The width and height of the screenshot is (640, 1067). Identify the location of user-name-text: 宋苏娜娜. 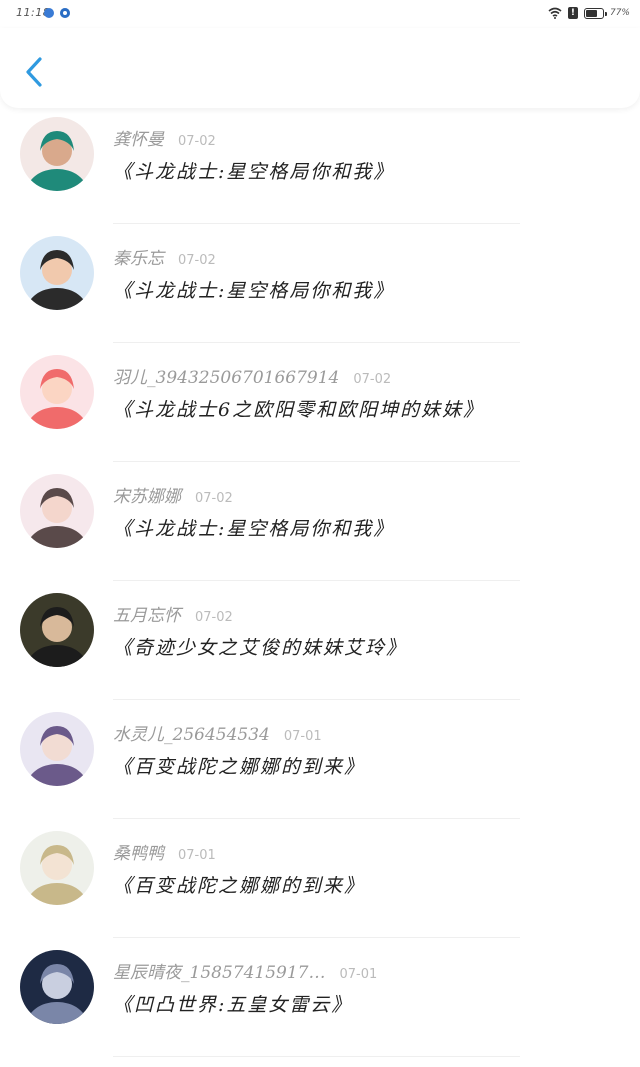
(147, 497).